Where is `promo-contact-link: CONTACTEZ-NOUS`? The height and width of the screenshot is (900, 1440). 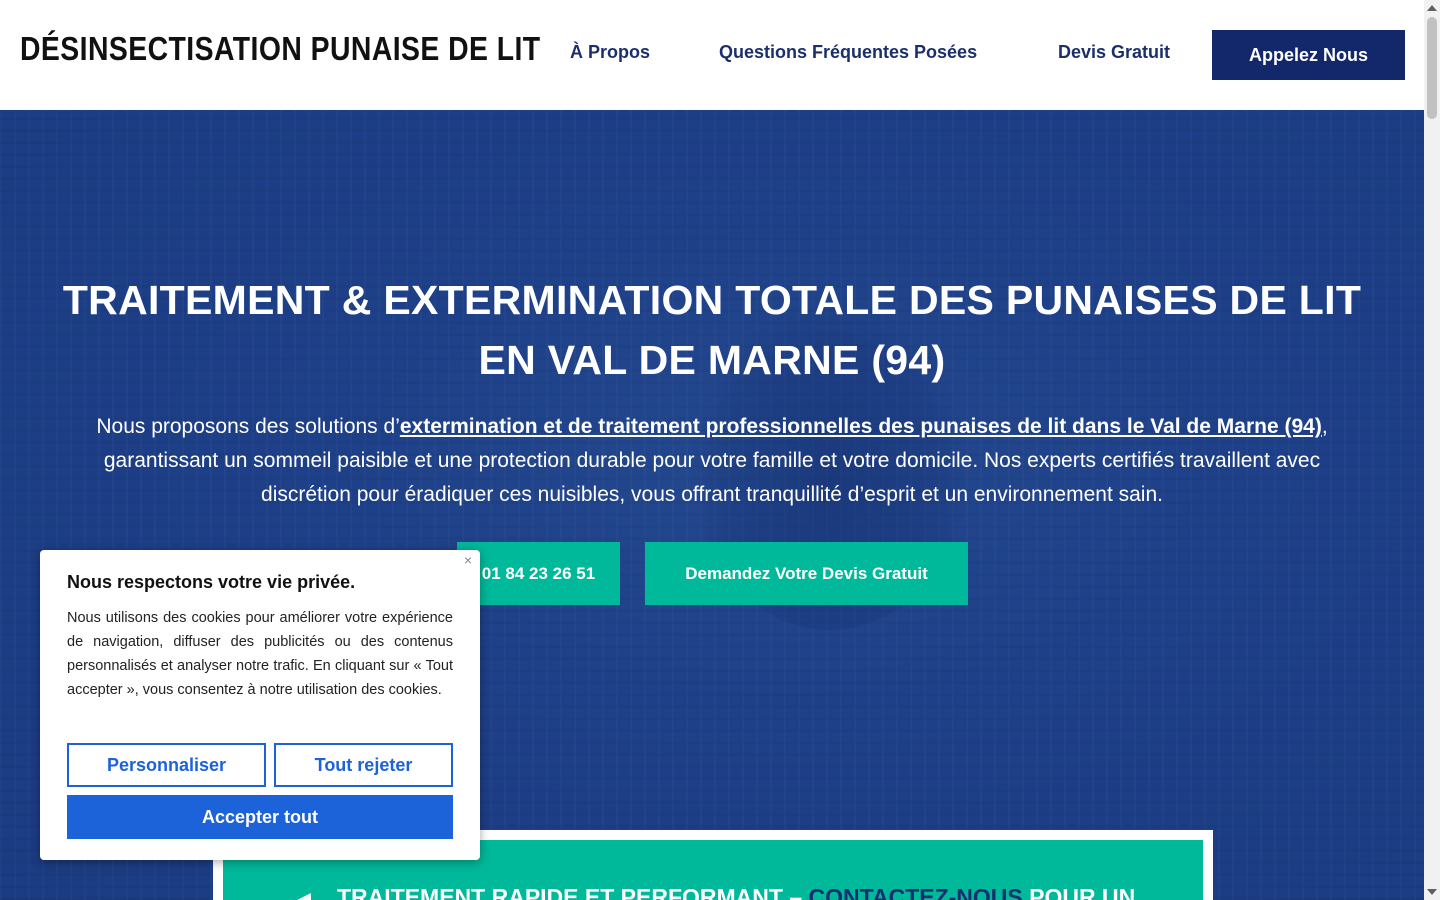 promo-contact-link: CONTACTEZ-NOUS is located at coordinates (916, 892).